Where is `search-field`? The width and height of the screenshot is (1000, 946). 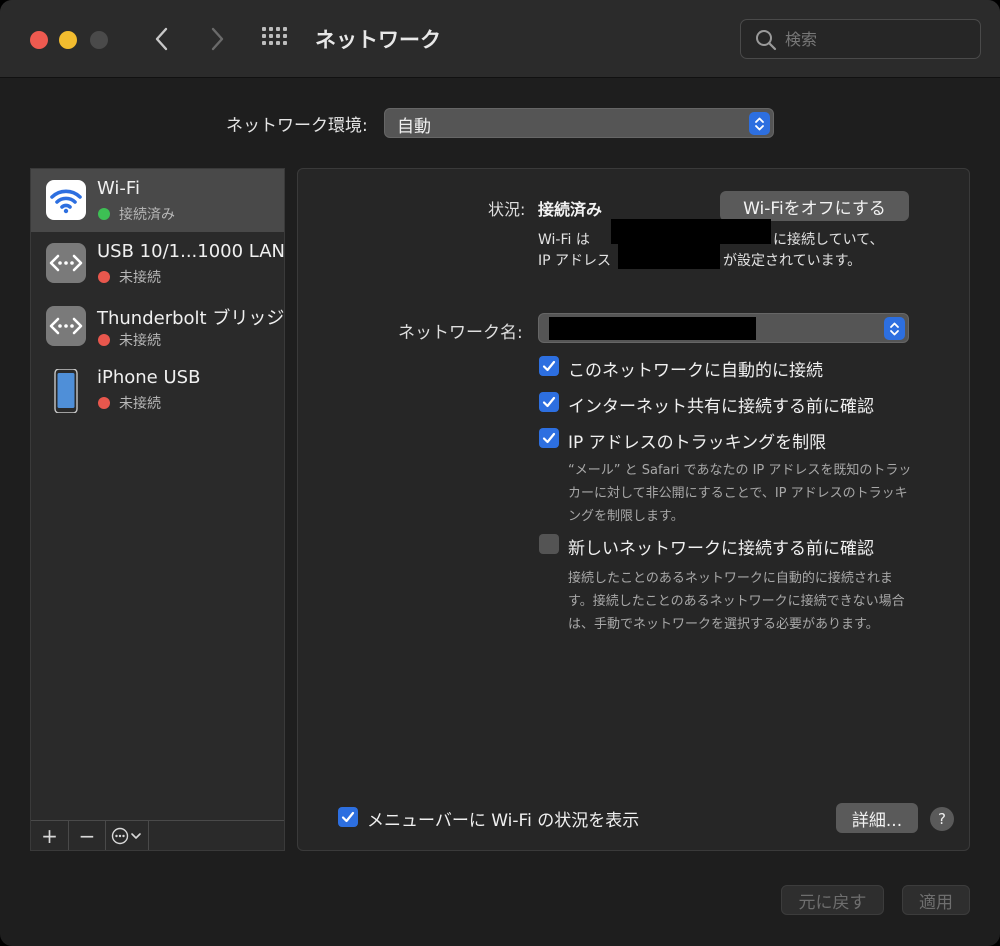 search-field is located at coordinates (860, 39).